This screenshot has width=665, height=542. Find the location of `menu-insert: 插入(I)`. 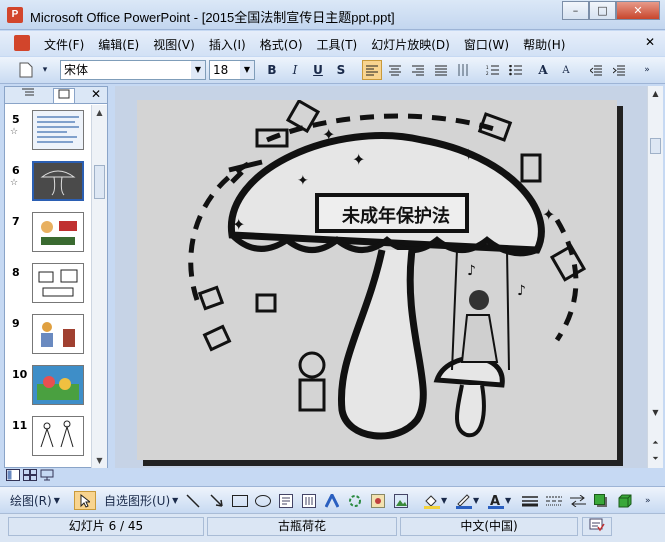

menu-insert: 插入(I) is located at coordinates (227, 44).